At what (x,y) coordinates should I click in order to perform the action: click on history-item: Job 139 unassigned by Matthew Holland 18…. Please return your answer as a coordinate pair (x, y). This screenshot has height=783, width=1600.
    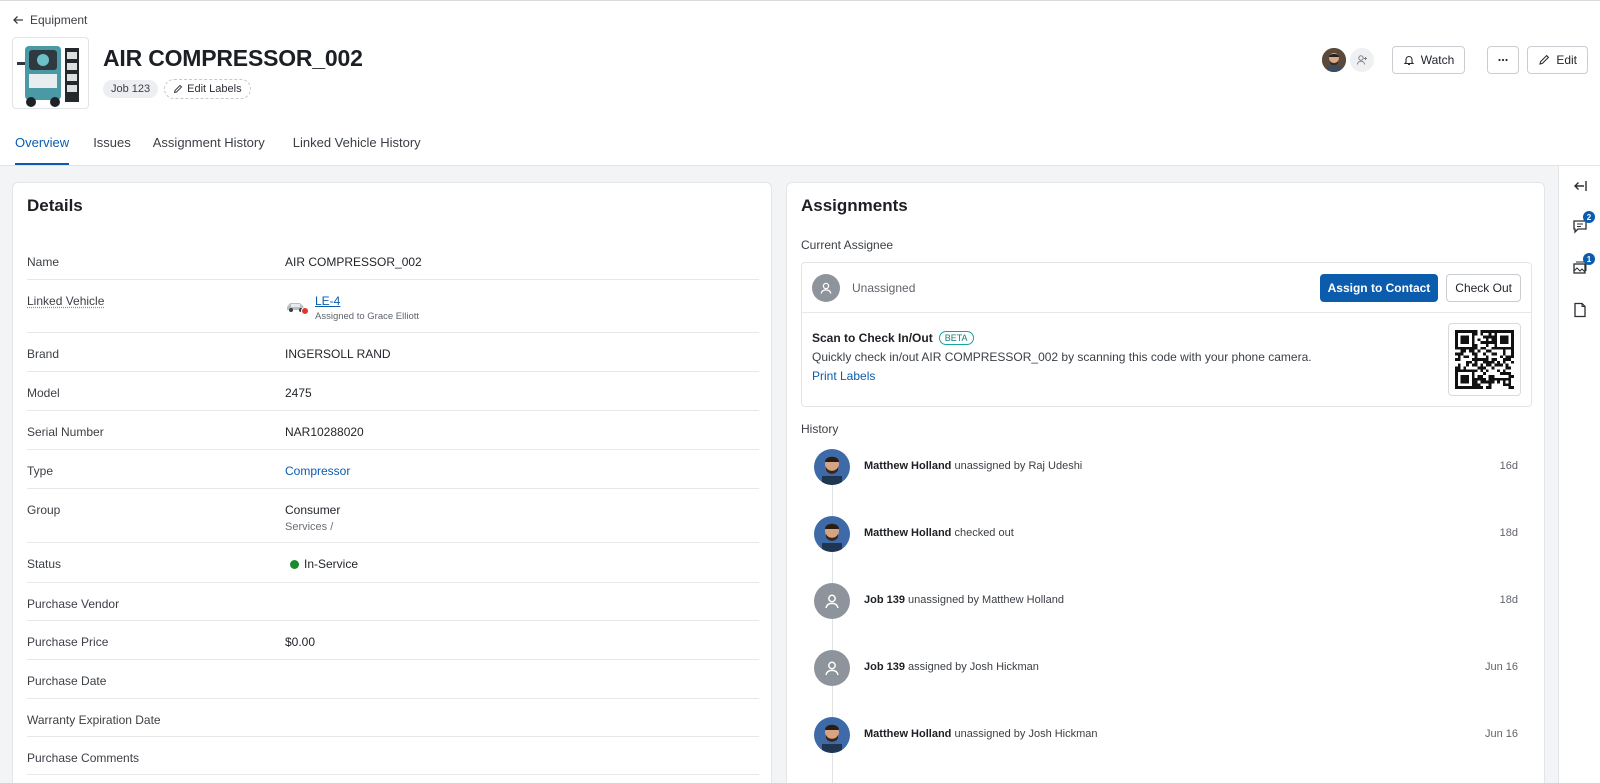
    Looking at the image, I should click on (1166, 616).